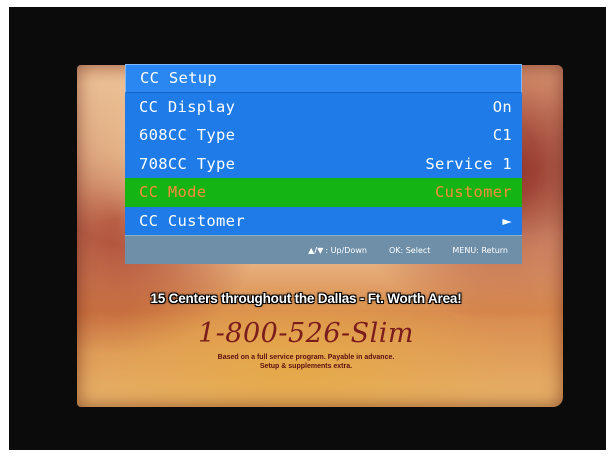  I want to click on menu-item-value: C1, so click(502, 135).